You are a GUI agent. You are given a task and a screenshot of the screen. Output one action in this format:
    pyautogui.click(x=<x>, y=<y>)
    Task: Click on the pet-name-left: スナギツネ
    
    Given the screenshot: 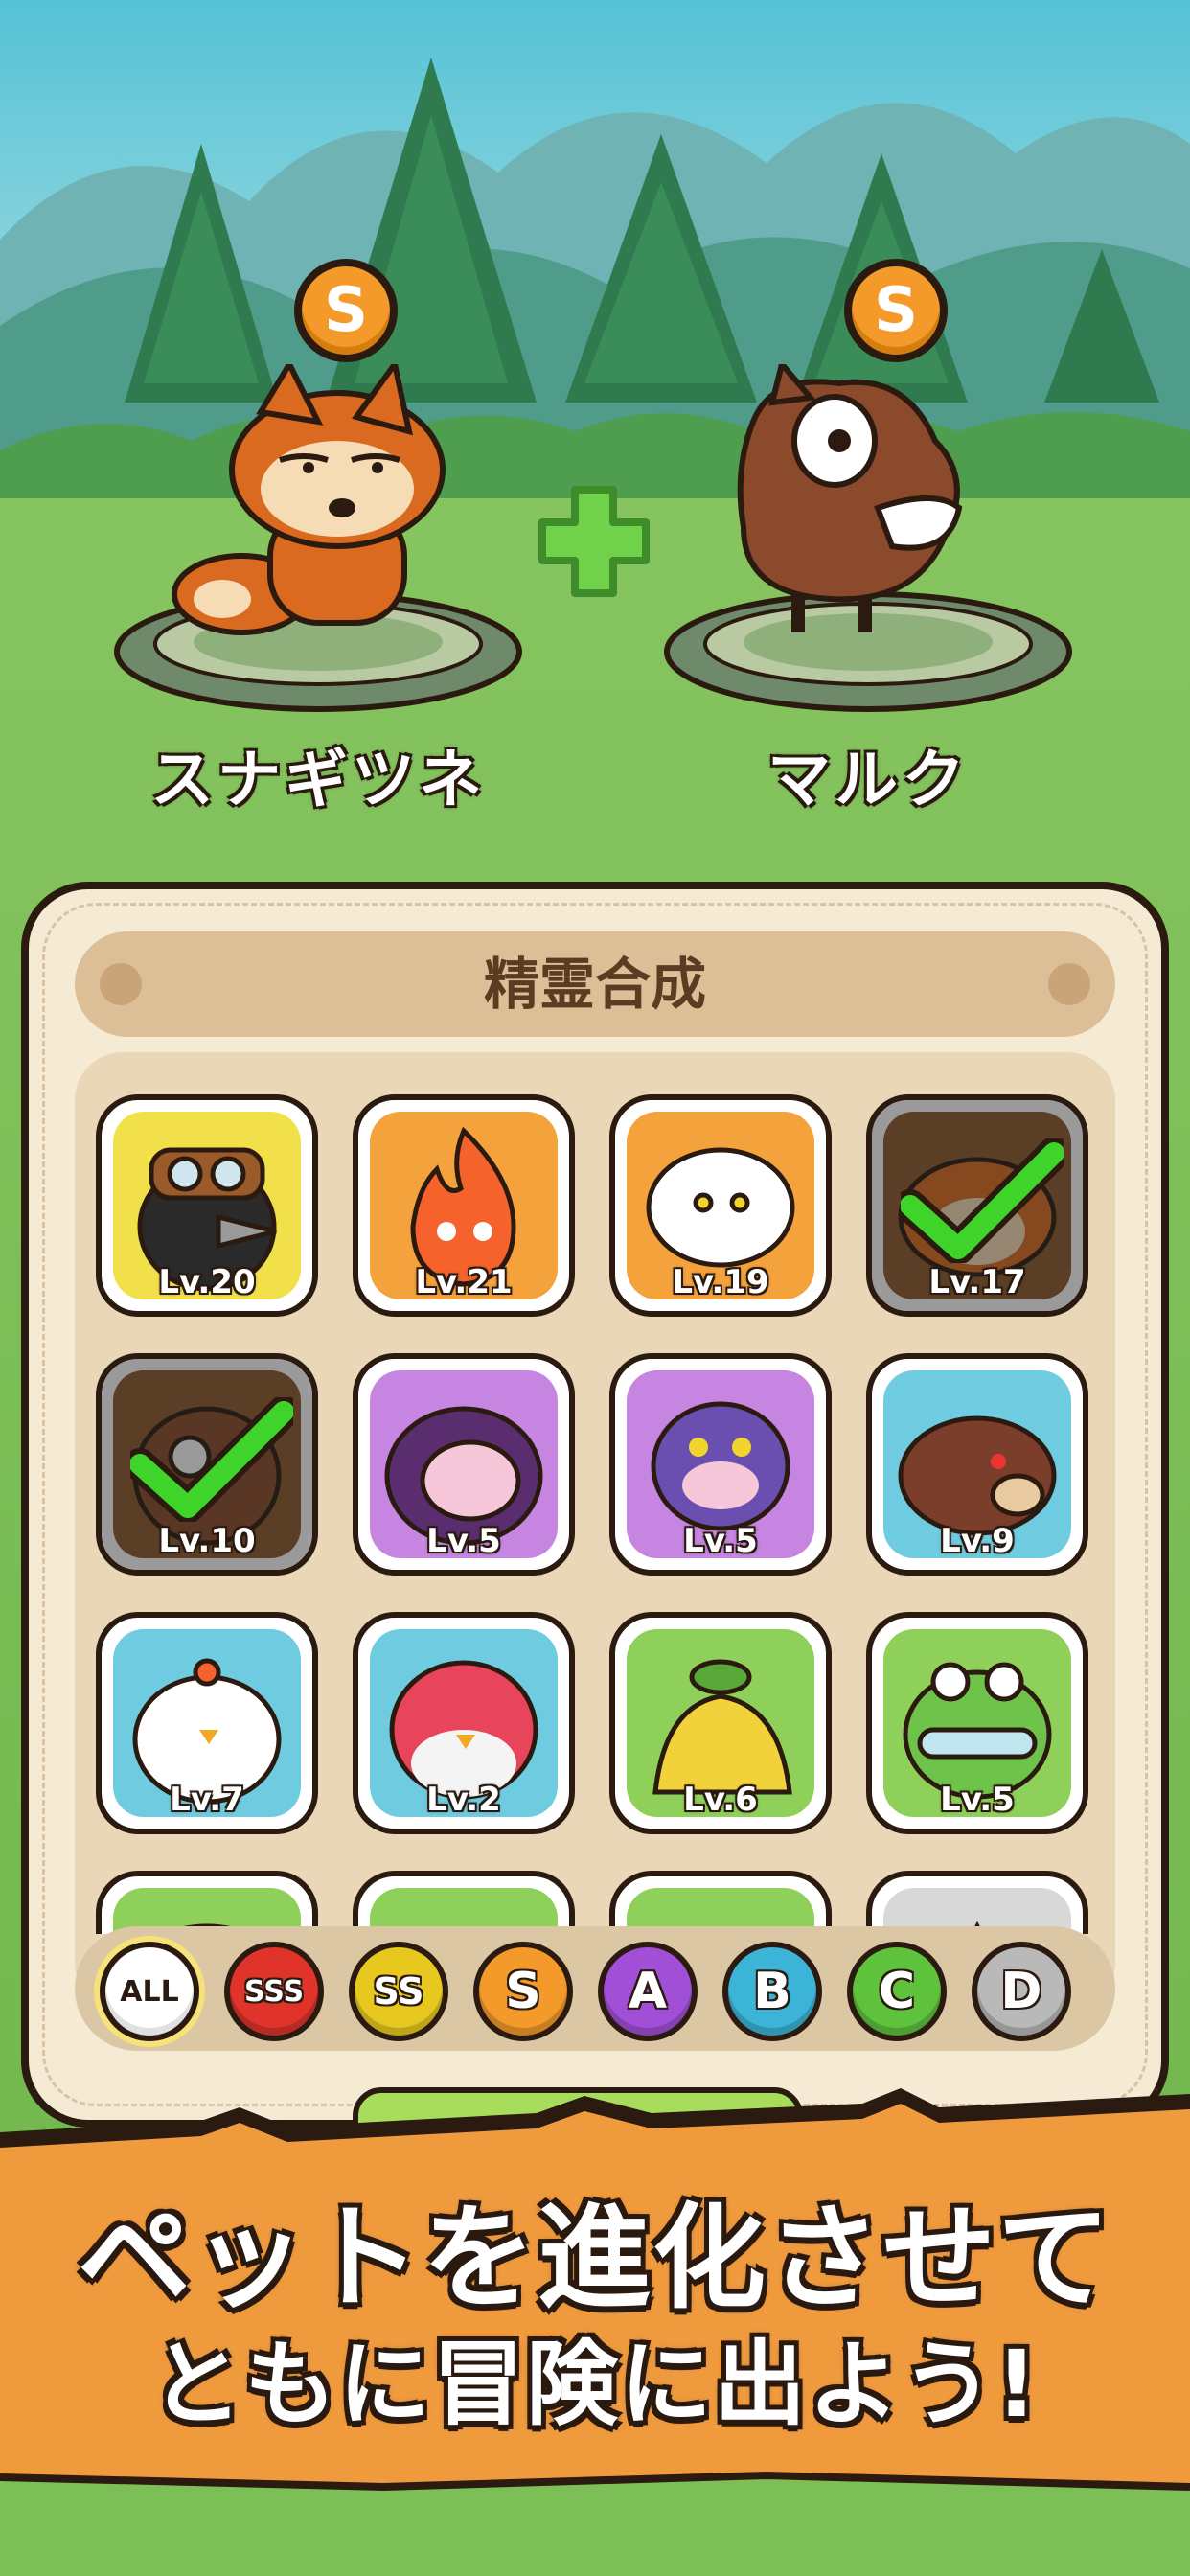 What is the action you would take?
    pyautogui.click(x=318, y=779)
    